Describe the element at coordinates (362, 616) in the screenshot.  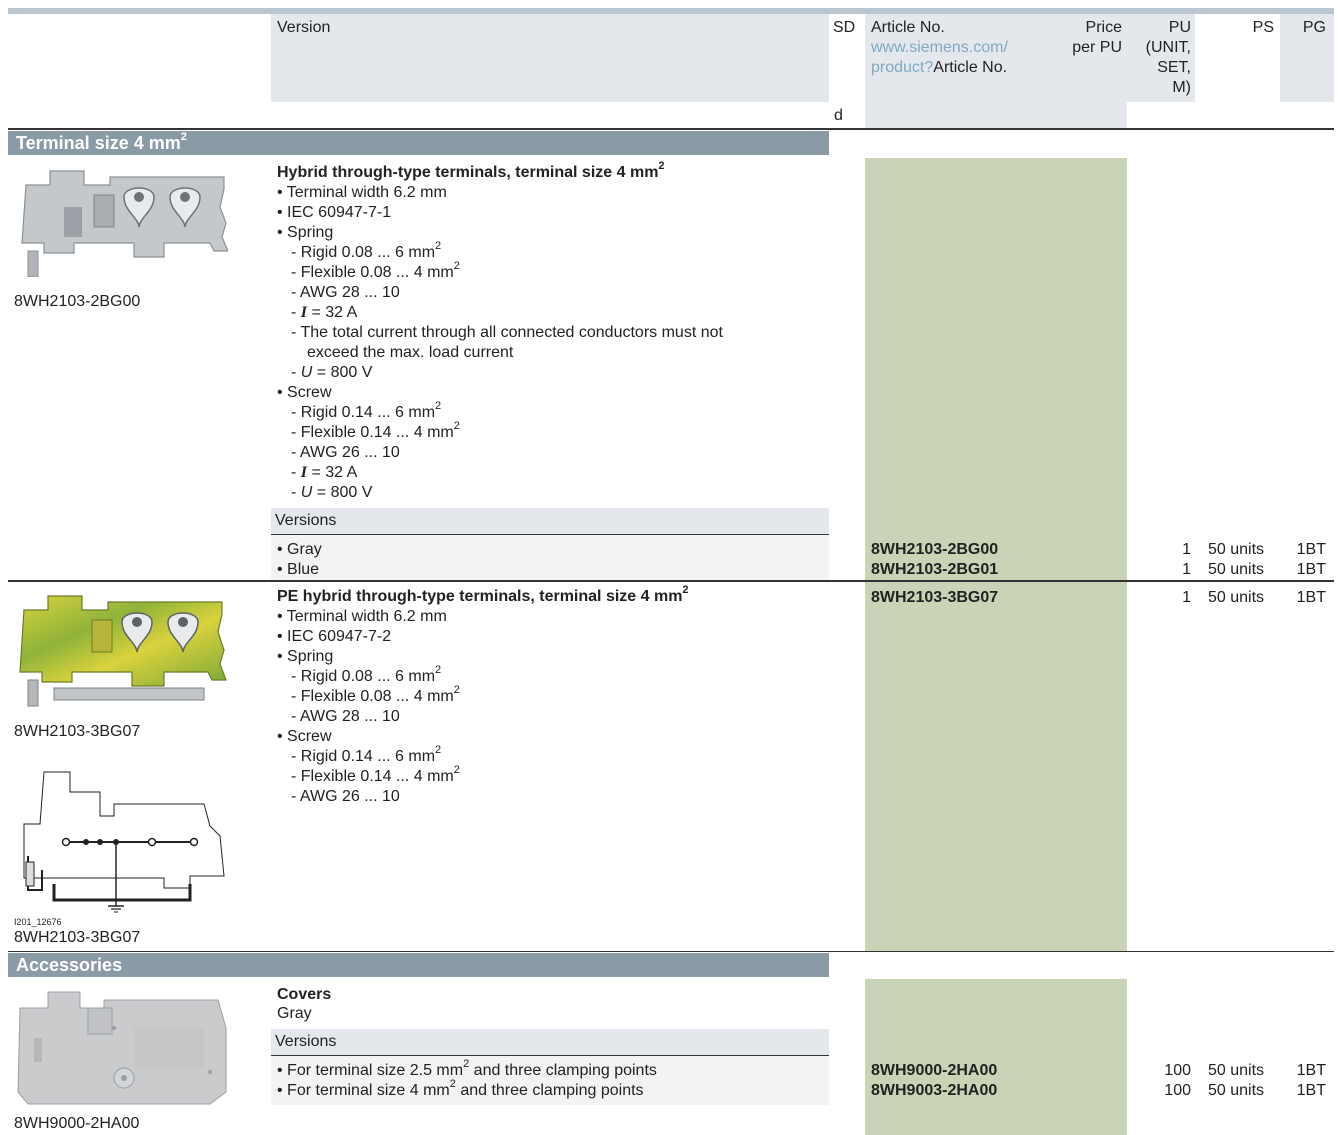
I see `product2-width: • Terminal width 6.2 mm` at that location.